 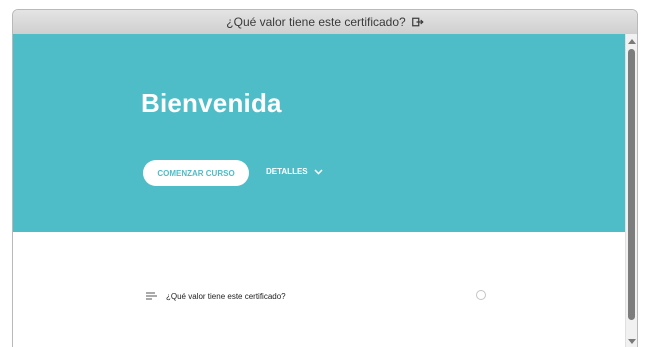 I want to click on list-icon, so click(x=152, y=296).